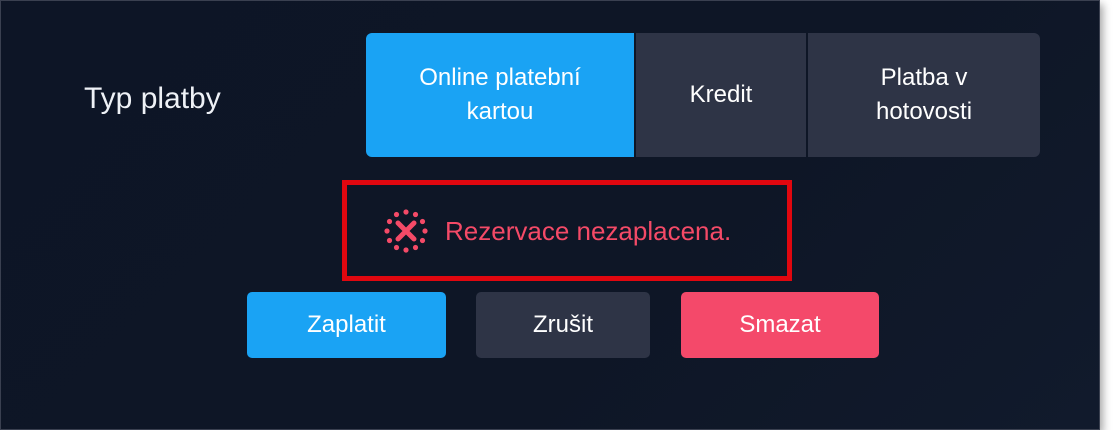 The height and width of the screenshot is (430, 1113). I want to click on payment-option-cash-label: Platba v hotovosti, so click(924, 94).